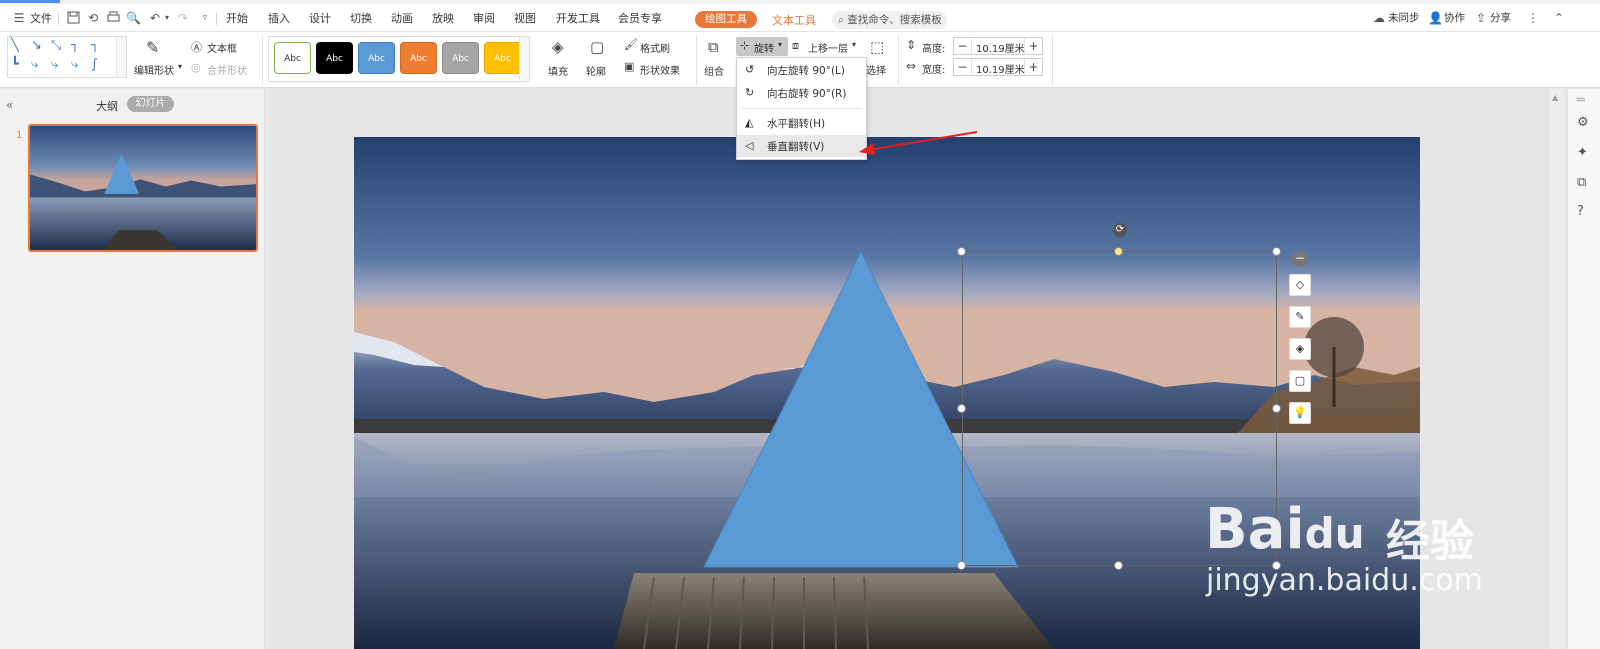 This screenshot has height=649, width=1600. Describe the element at coordinates (19, 18) in the screenshot. I see `hamburger-menu-icon: ☰` at that location.